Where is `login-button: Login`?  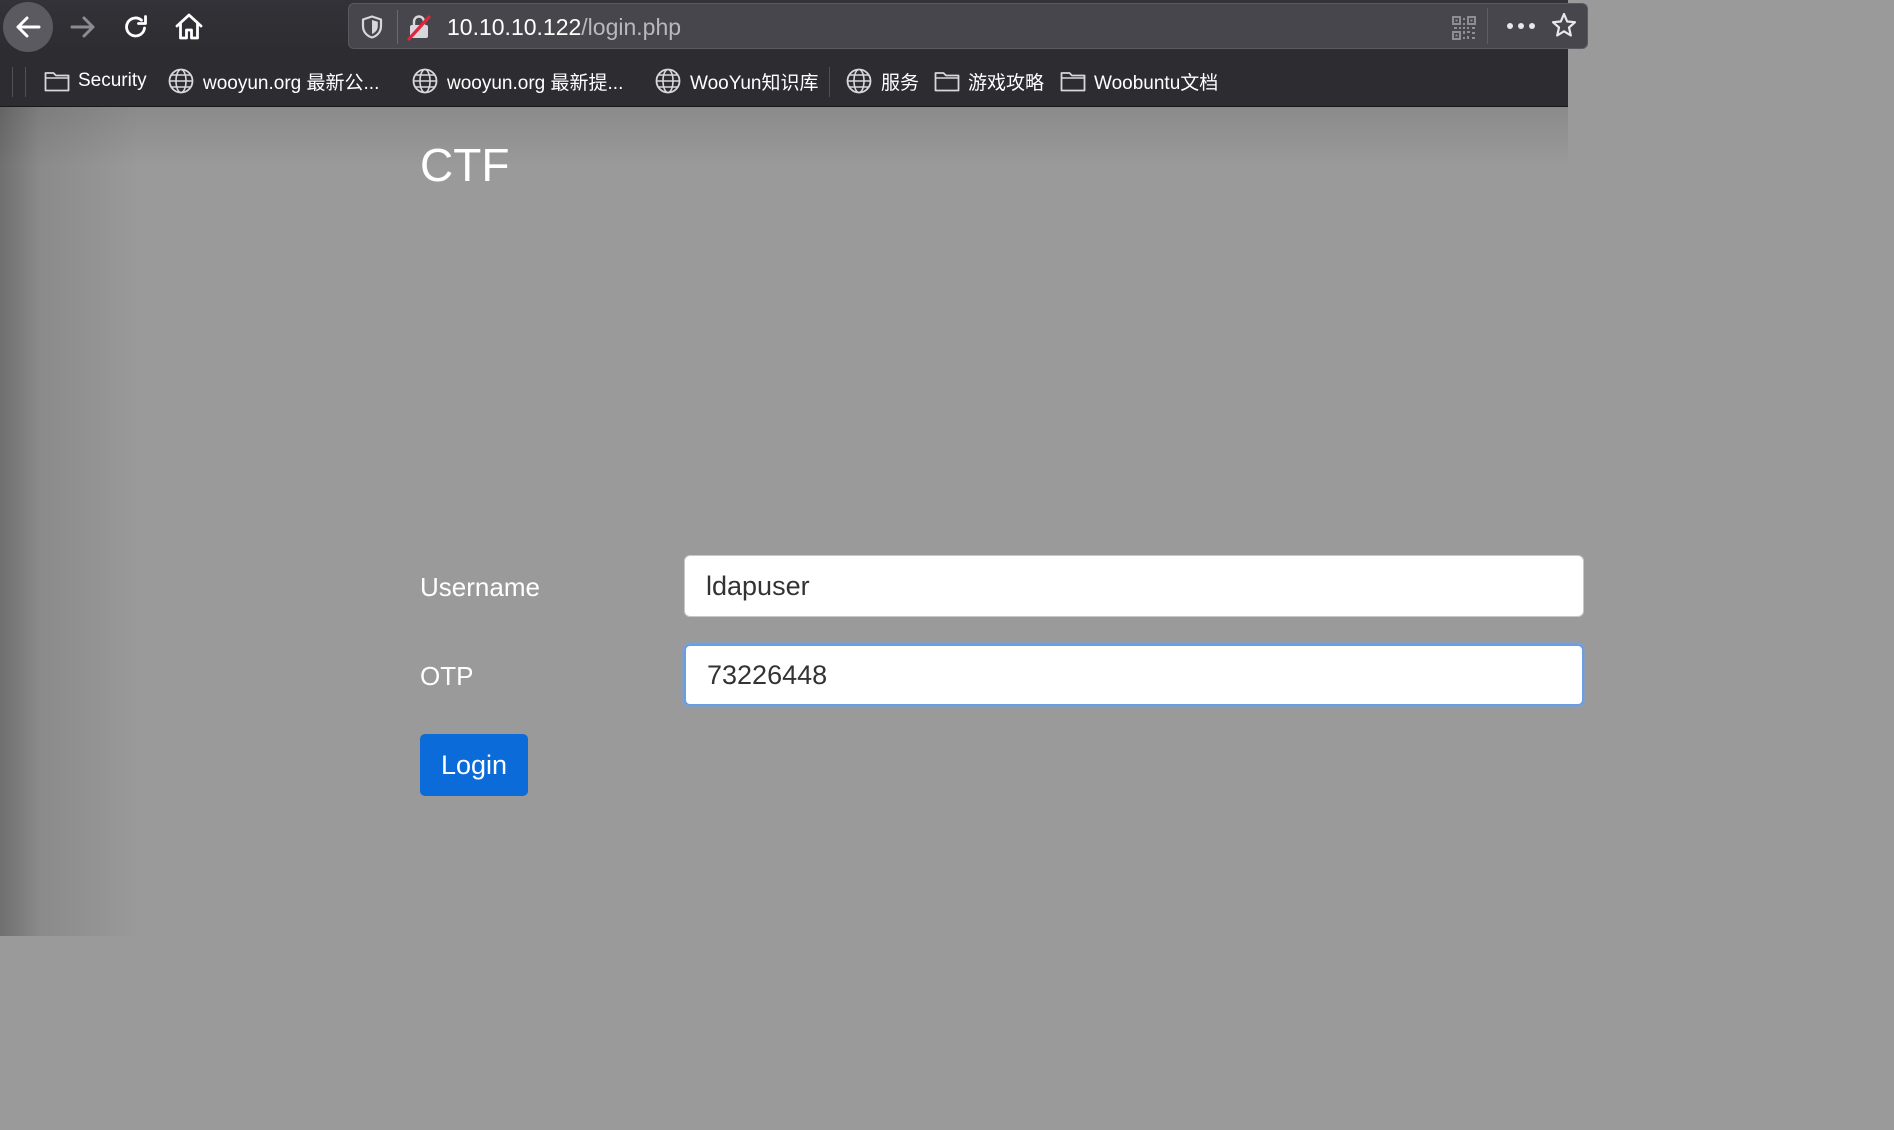
login-button: Login is located at coordinates (474, 765).